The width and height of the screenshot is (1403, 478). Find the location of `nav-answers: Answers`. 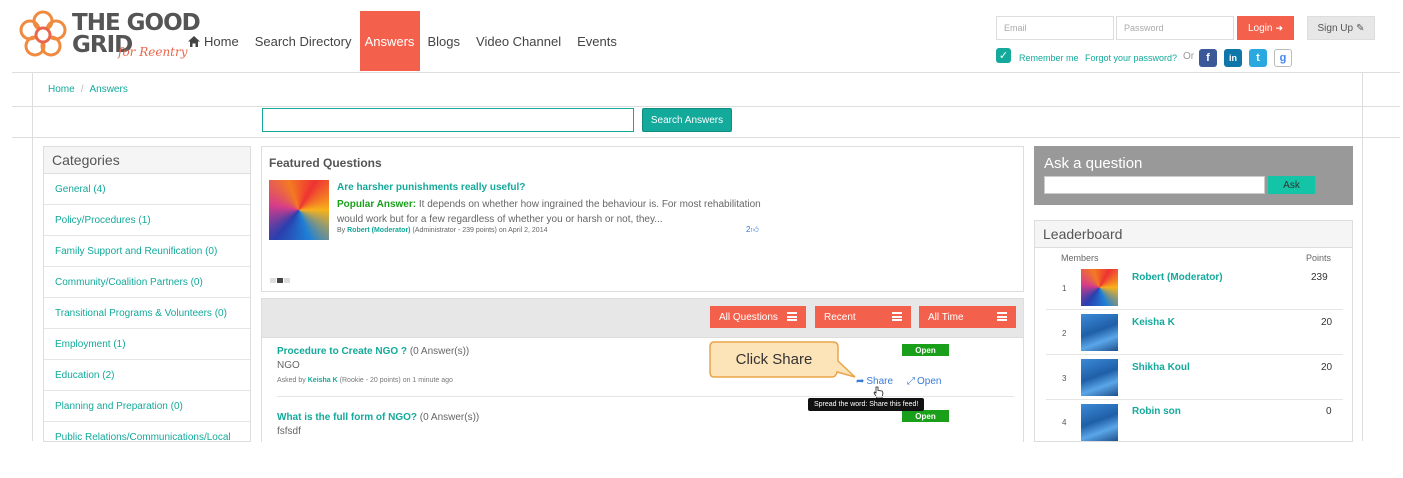

nav-answers: Answers is located at coordinates (389, 41).